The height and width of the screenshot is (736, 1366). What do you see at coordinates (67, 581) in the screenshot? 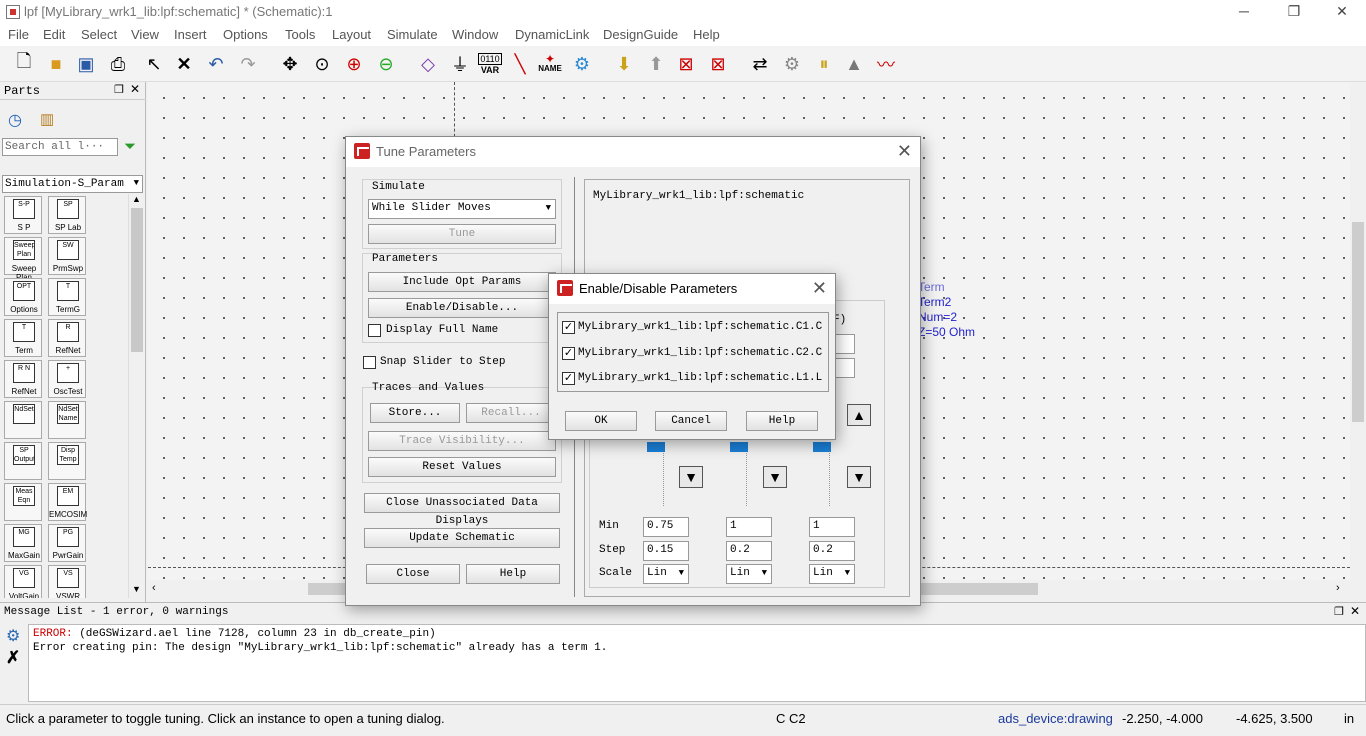
I see `part-item: VS VSWR` at bounding box center [67, 581].